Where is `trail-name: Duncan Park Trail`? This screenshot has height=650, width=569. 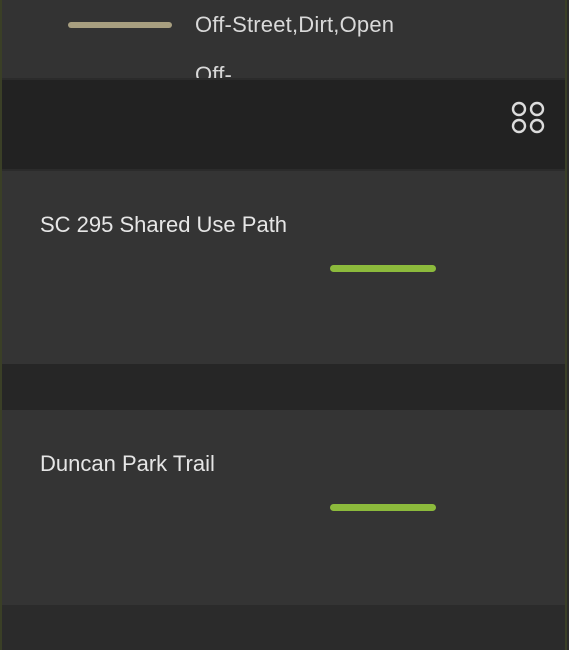
trail-name: Duncan Park Trail is located at coordinates (127, 463).